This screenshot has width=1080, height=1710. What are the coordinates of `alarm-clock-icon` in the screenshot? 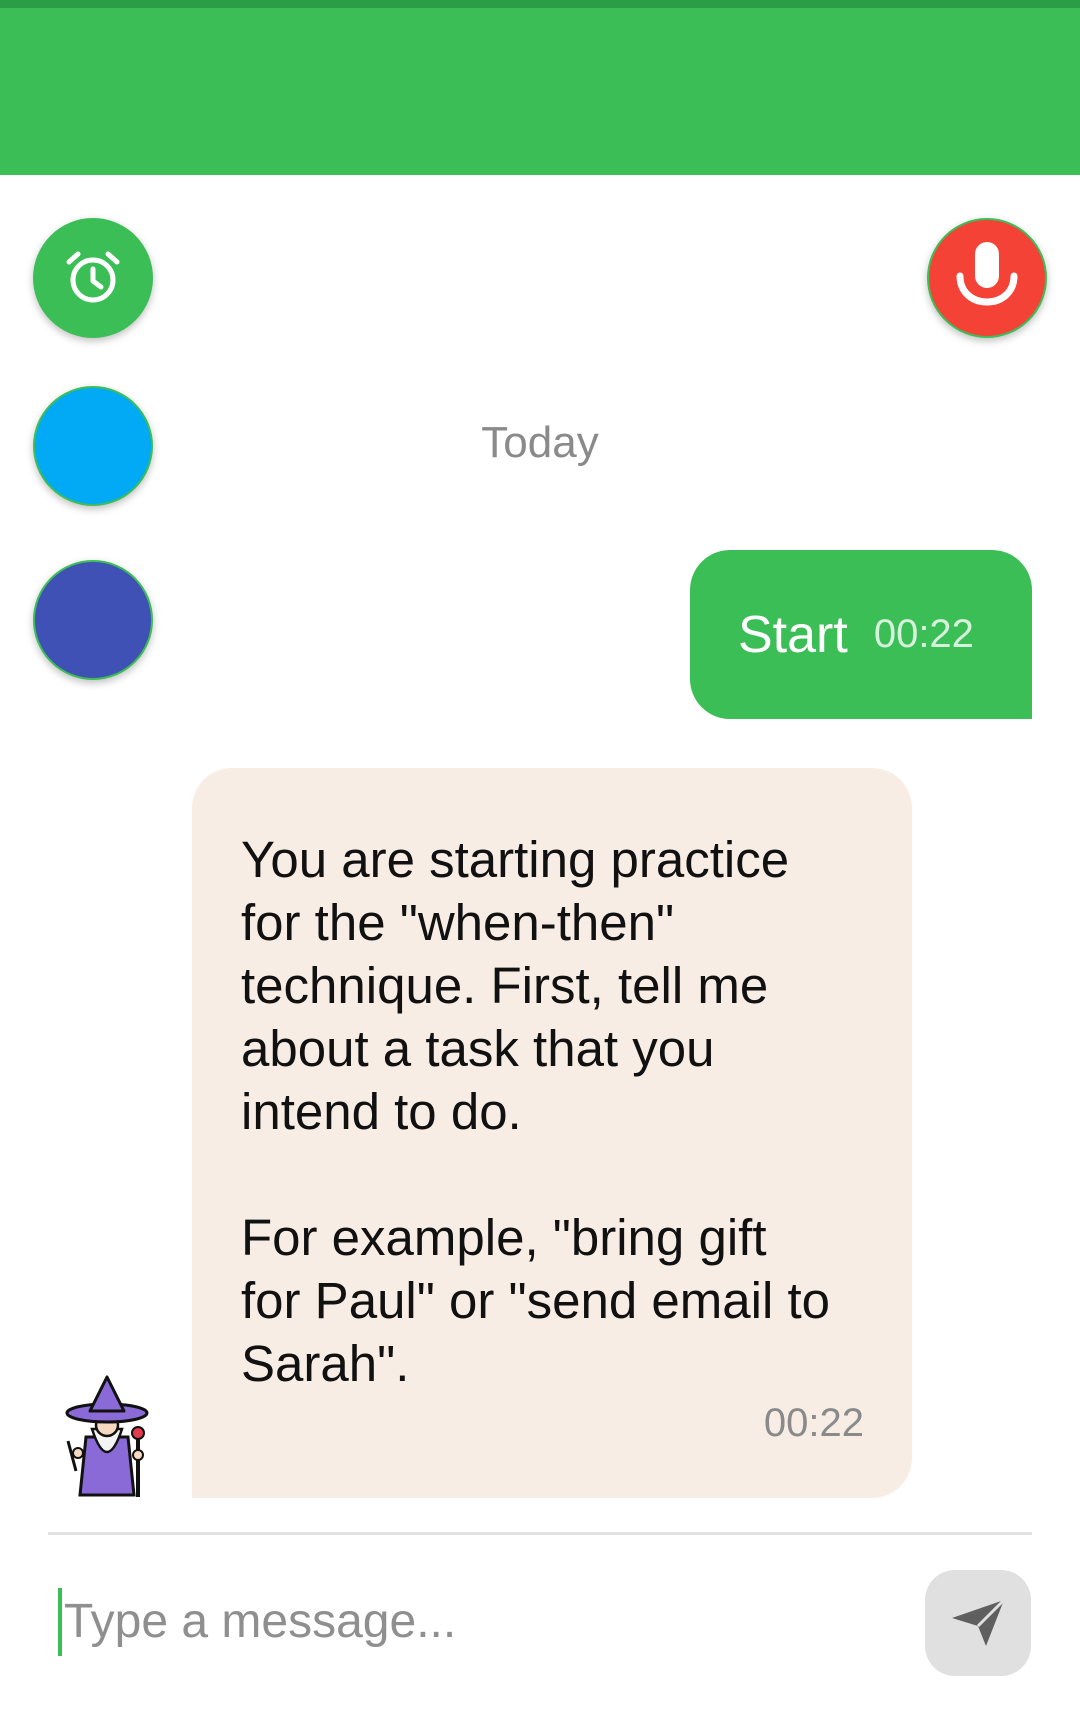 It's located at (93, 277).